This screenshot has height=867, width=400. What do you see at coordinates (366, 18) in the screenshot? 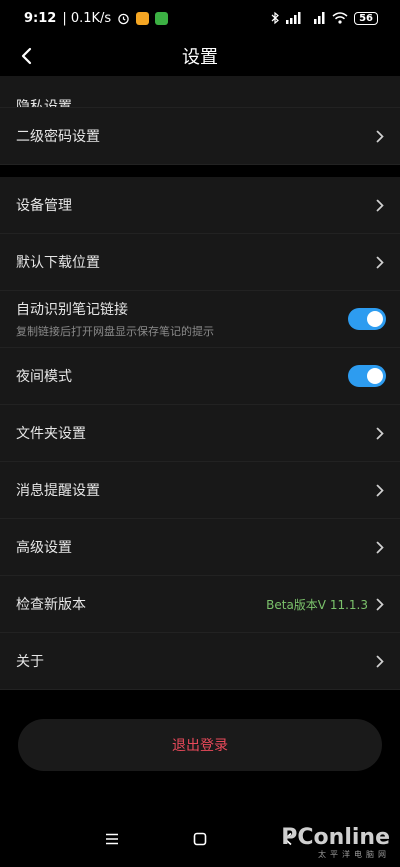
I see `battery-indicator: 56` at bounding box center [366, 18].